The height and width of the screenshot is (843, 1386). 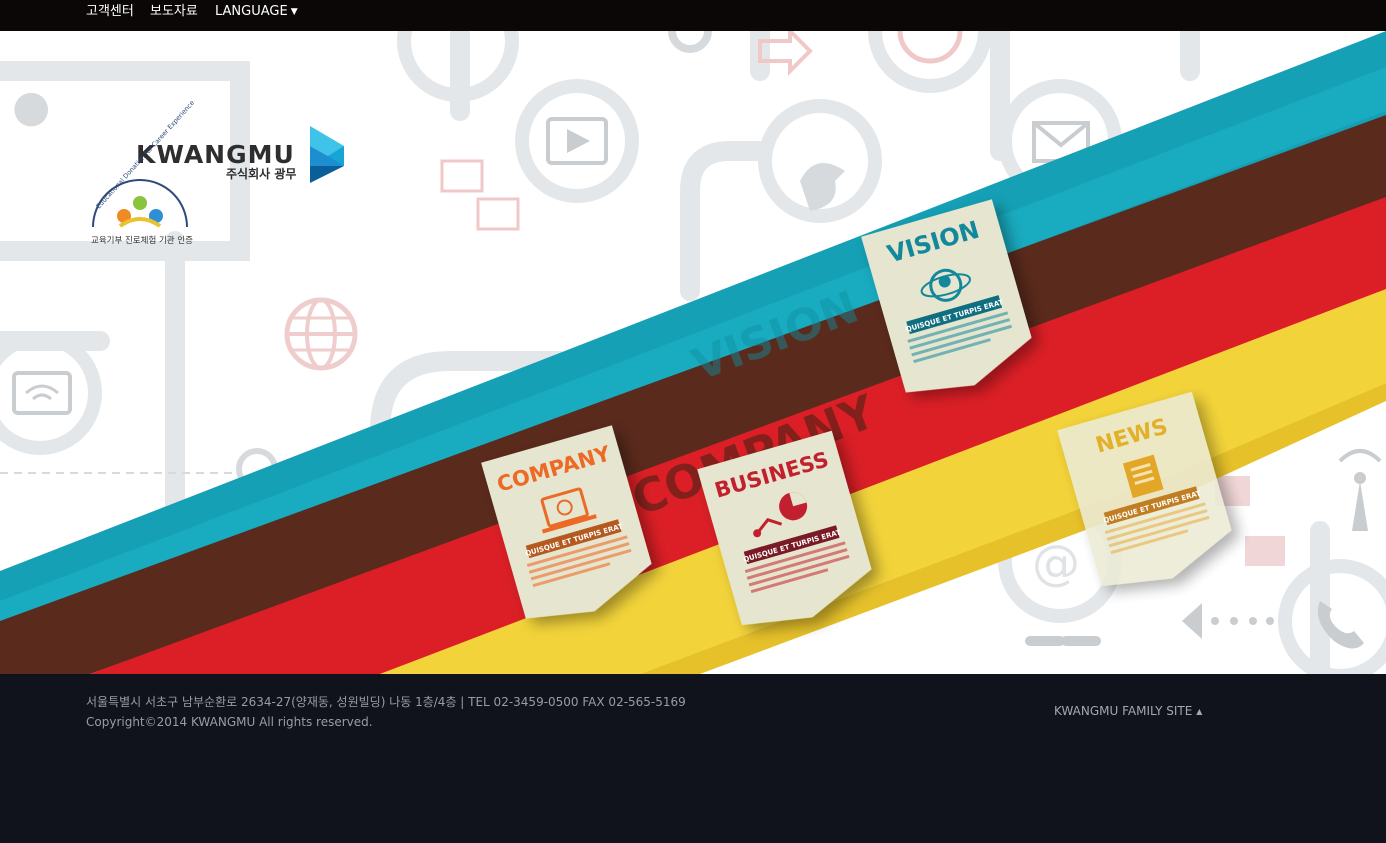 What do you see at coordinates (251, 11) in the screenshot?
I see `nav-language-label: LANGUAGE` at bounding box center [251, 11].